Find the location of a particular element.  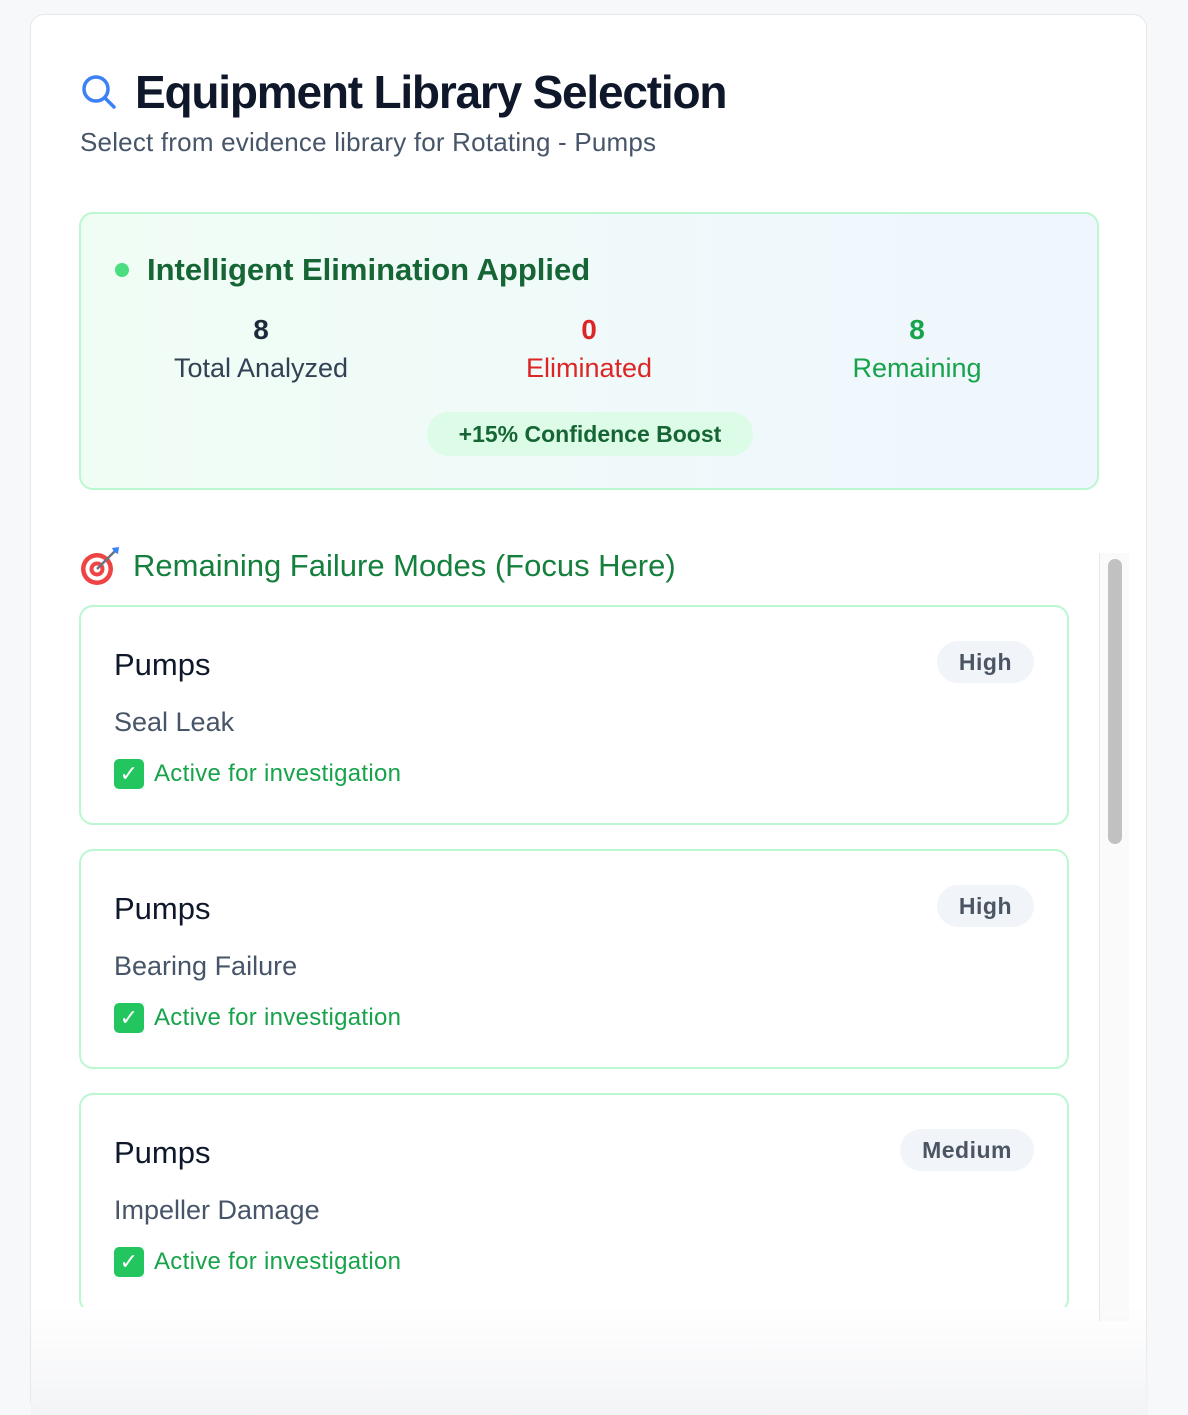

failure-mode-name: Impeller Damage is located at coordinates (217, 1210).